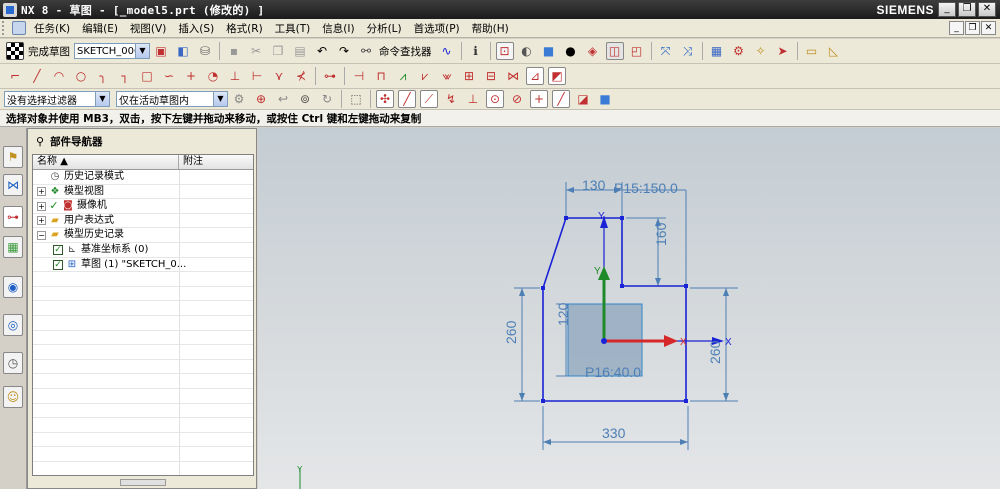 Image resolution: width=1000 pixels, height=489 pixels. What do you see at coordinates (106, 162) in the screenshot?
I see `column-name: 名称 ▲` at bounding box center [106, 162].